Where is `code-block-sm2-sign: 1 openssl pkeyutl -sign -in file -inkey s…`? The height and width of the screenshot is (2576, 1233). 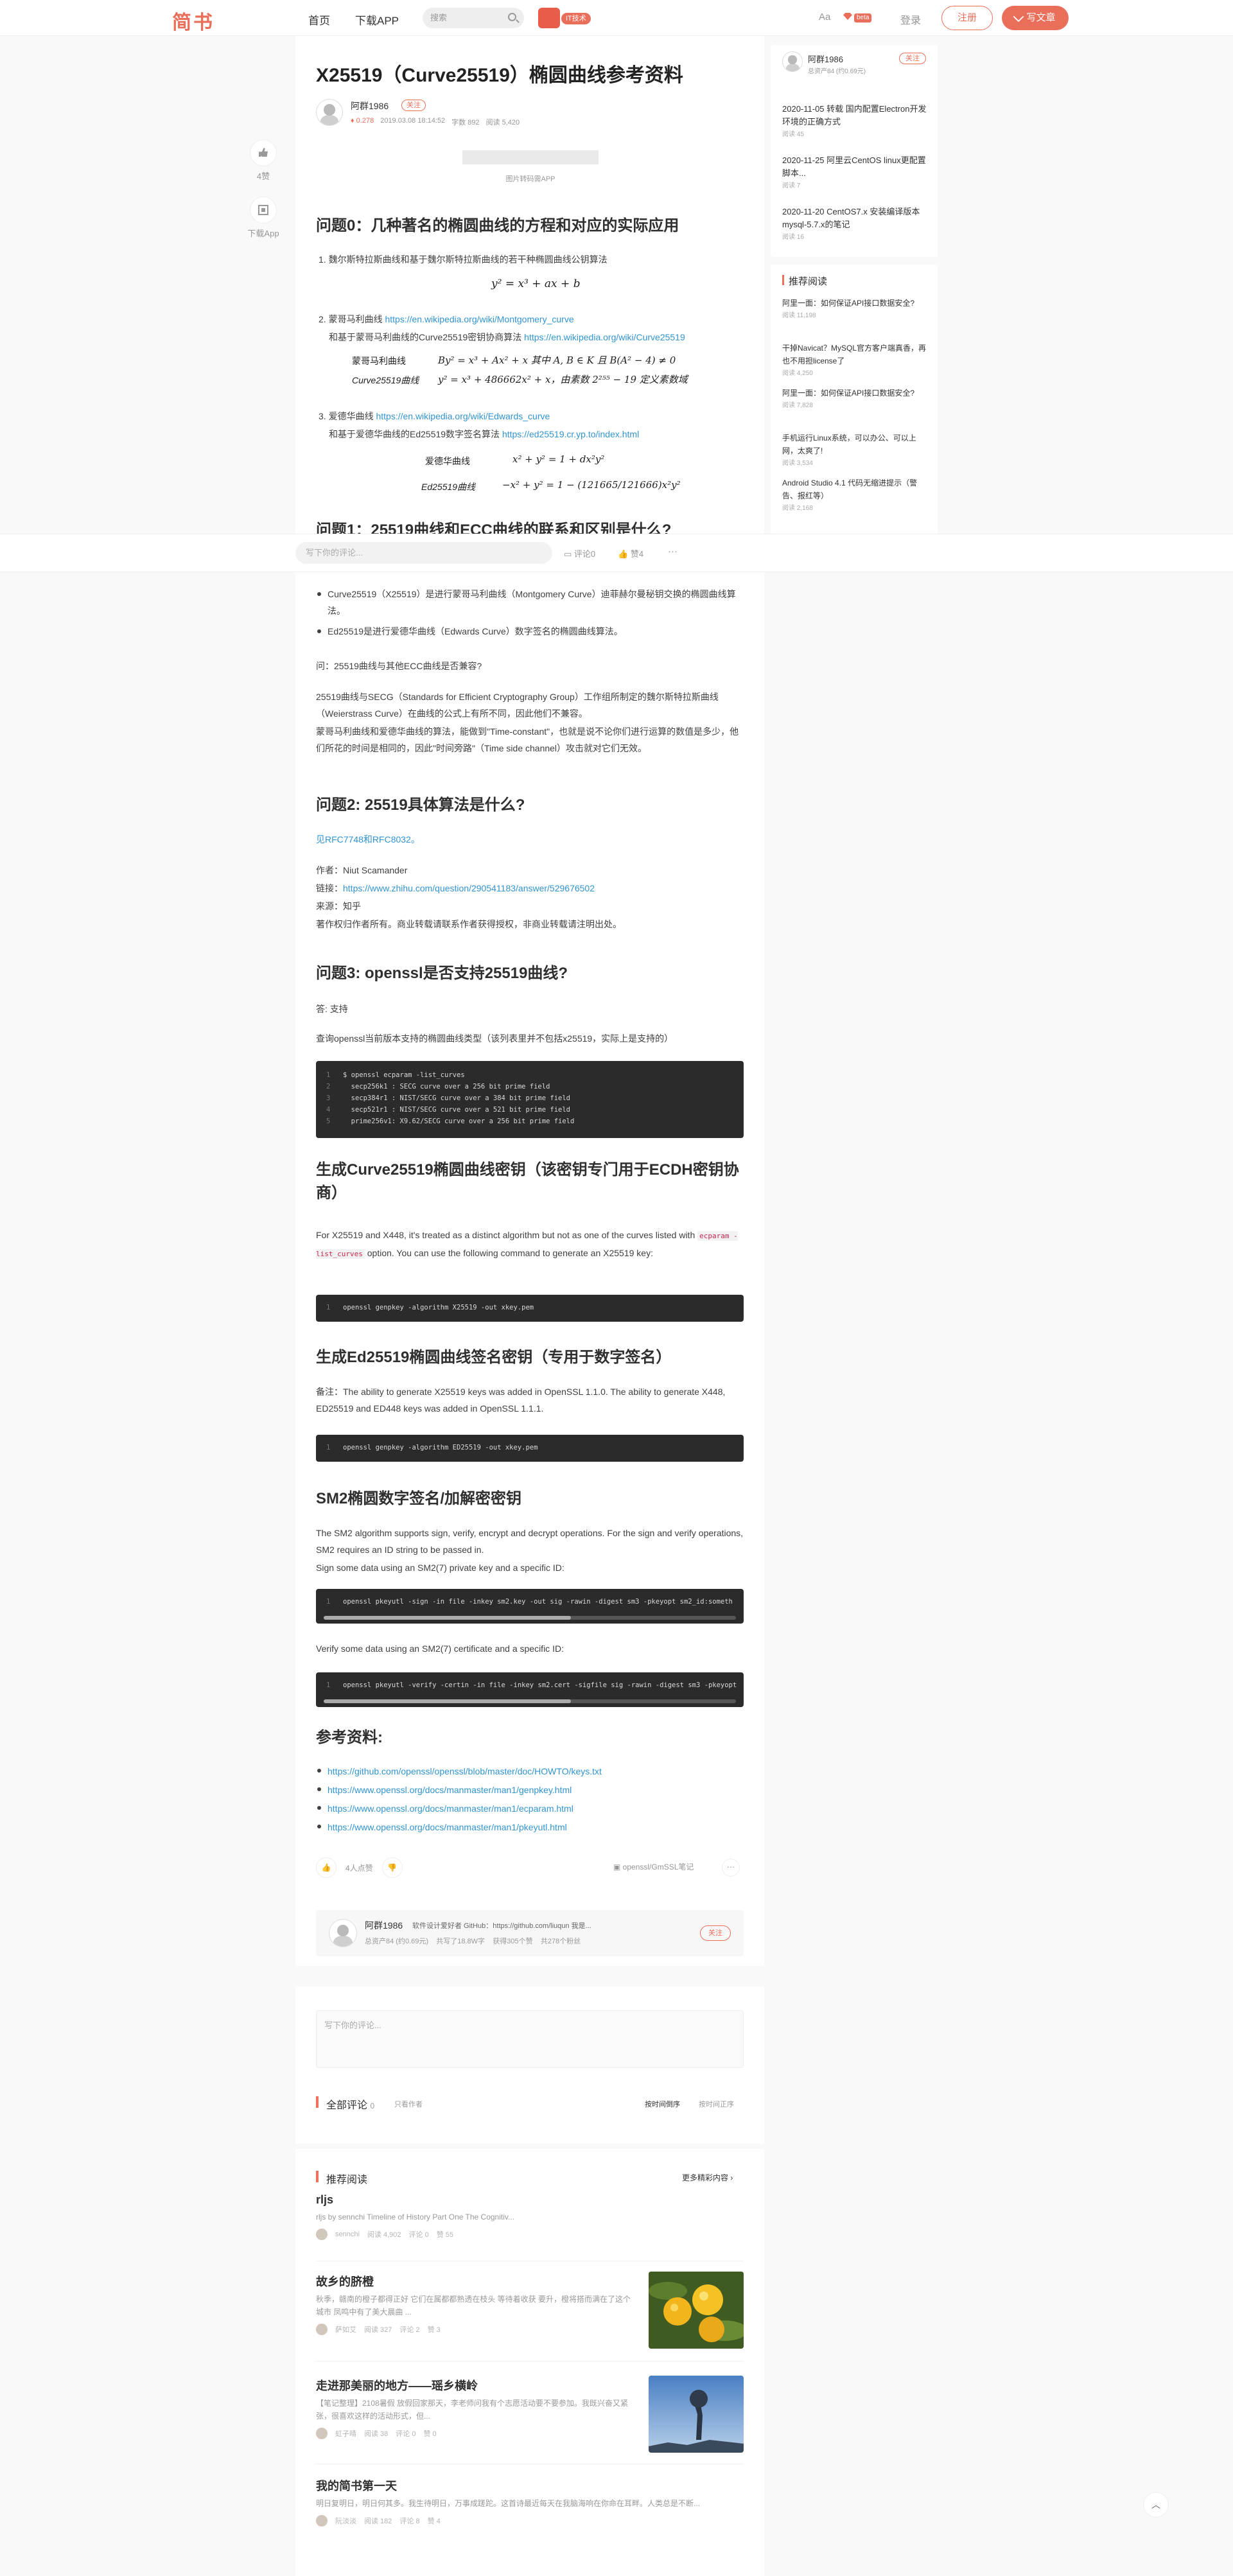
code-block-sm2-sign: 1 openssl pkeyutl -sign -in file -inkey s… is located at coordinates (530, 1606).